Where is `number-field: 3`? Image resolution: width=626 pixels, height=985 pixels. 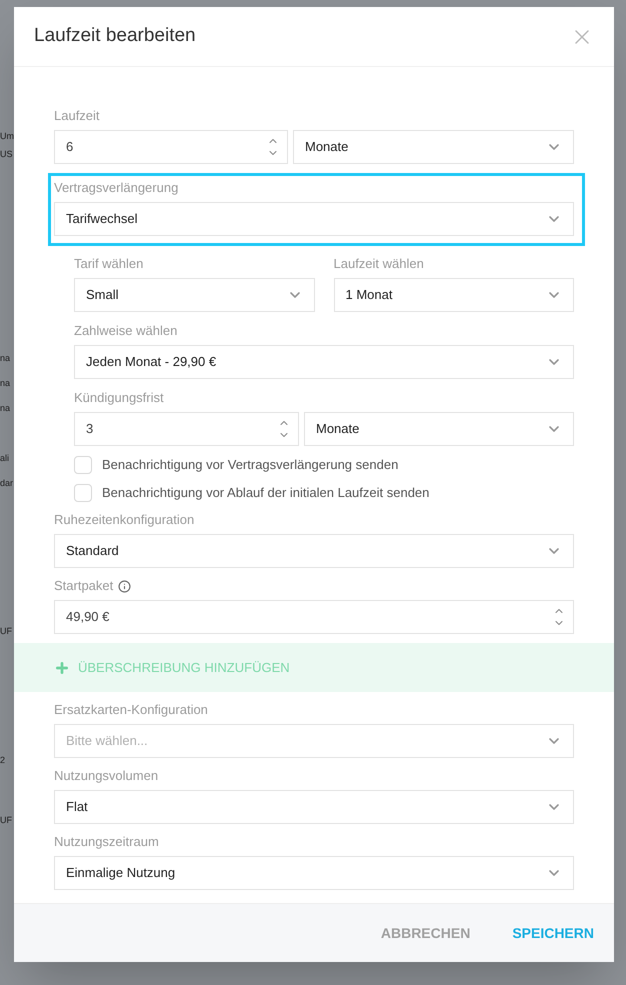 number-field: 3 is located at coordinates (186, 429).